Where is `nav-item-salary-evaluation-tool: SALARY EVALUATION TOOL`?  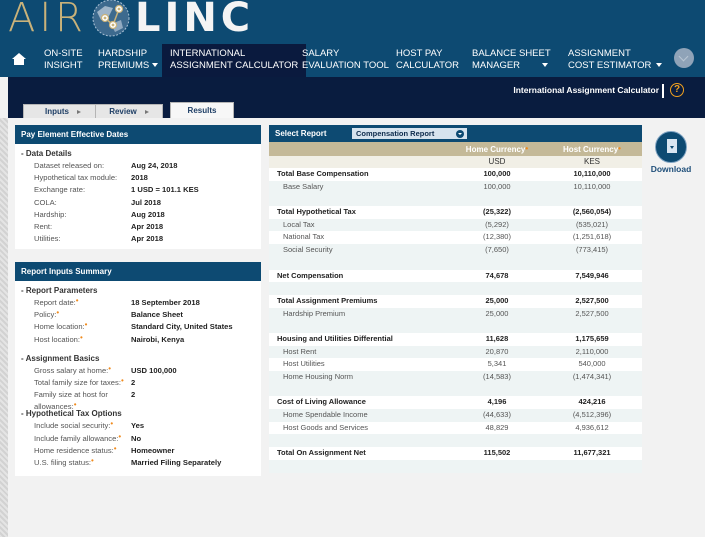
nav-item-salary-evaluation-tool: SALARY EVALUATION TOOL is located at coordinates (345, 60).